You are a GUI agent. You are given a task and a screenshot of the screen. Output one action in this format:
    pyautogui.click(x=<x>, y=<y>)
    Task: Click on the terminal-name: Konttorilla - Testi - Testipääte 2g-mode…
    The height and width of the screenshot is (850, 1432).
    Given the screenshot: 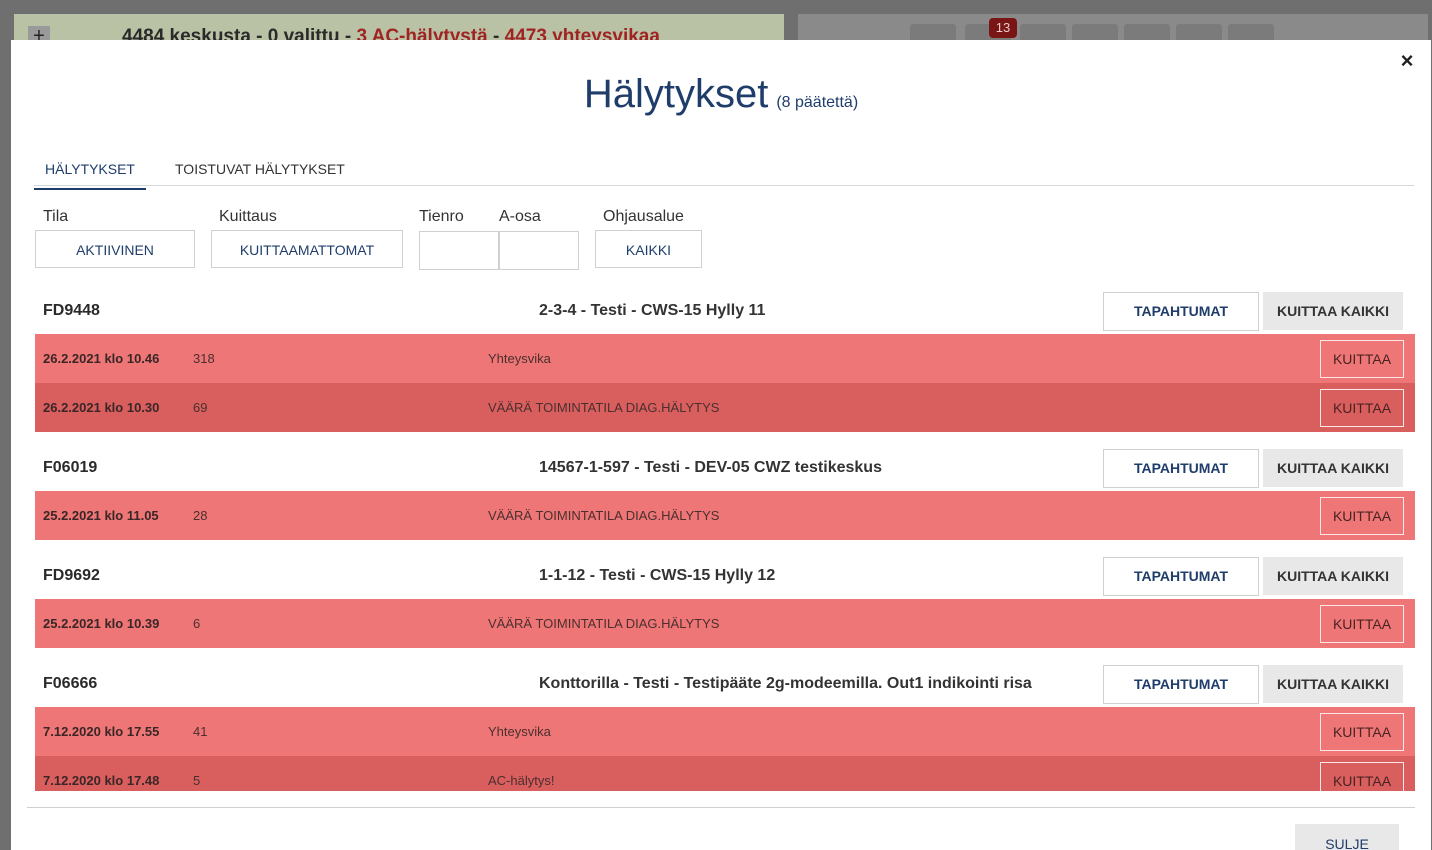 What is the action you would take?
    pyautogui.click(x=785, y=683)
    